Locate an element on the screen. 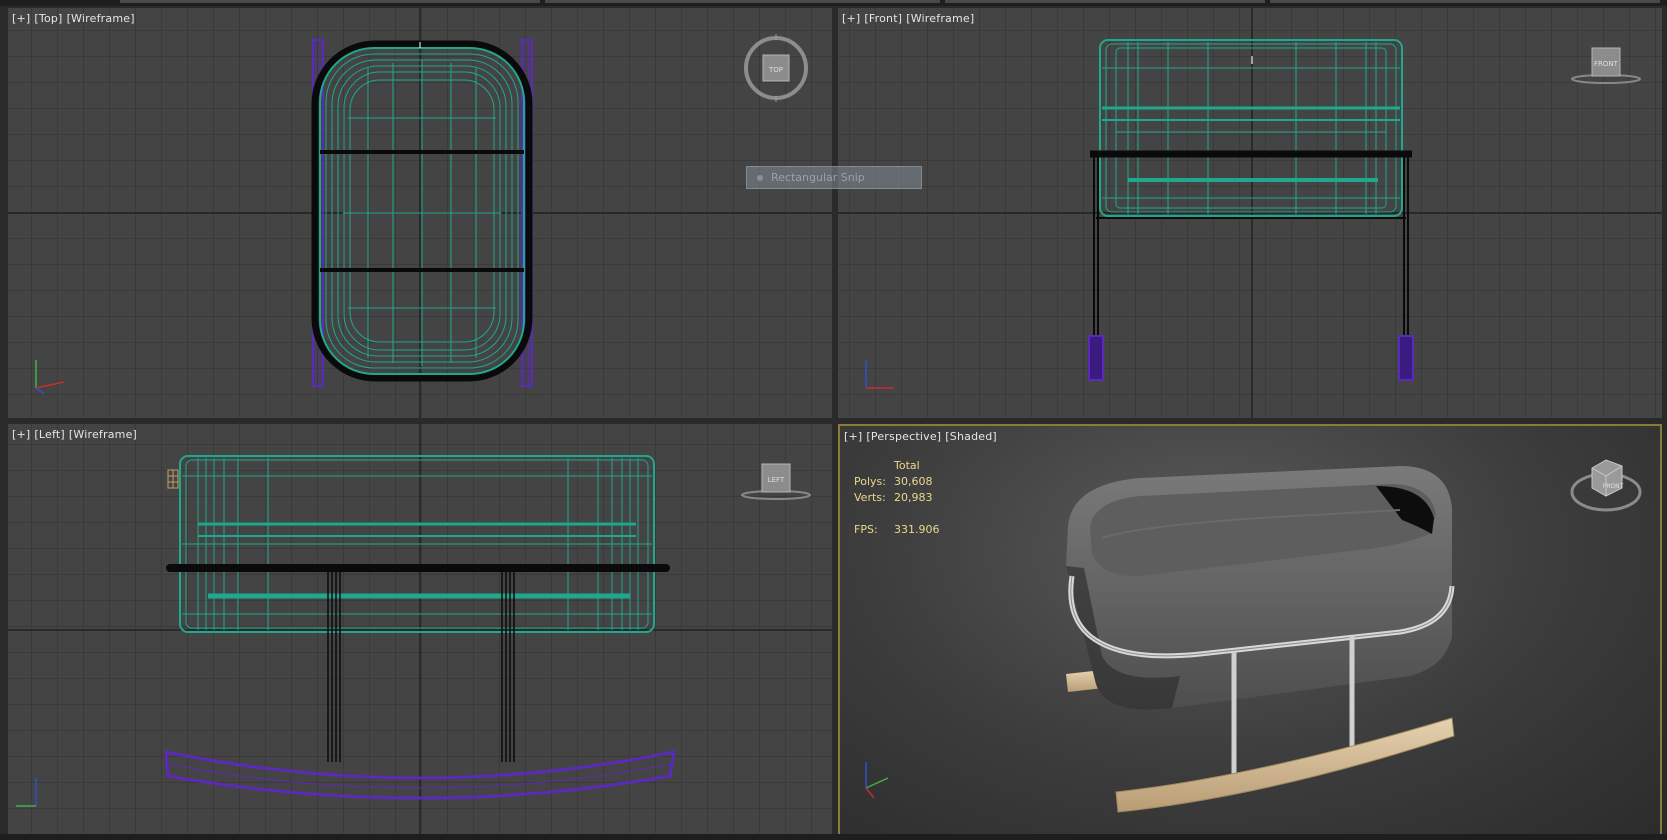 This screenshot has height=840, width=1667. rectangular-snip-tooltip: Rectangular Snip is located at coordinates (834, 177).